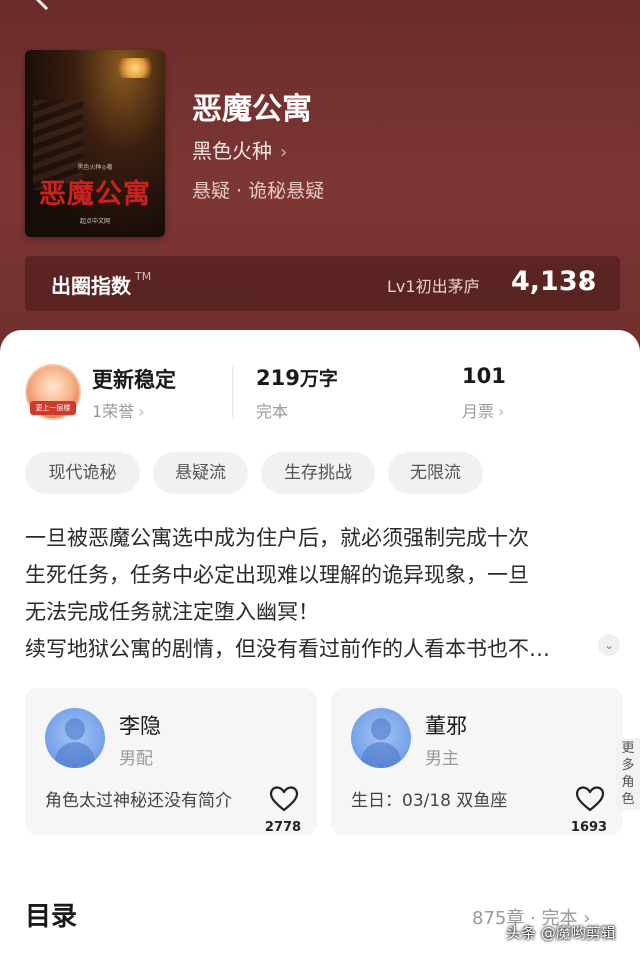  Describe the element at coordinates (95, 167) in the screenshot. I see `cover-author: 黑色火种◎著` at that location.